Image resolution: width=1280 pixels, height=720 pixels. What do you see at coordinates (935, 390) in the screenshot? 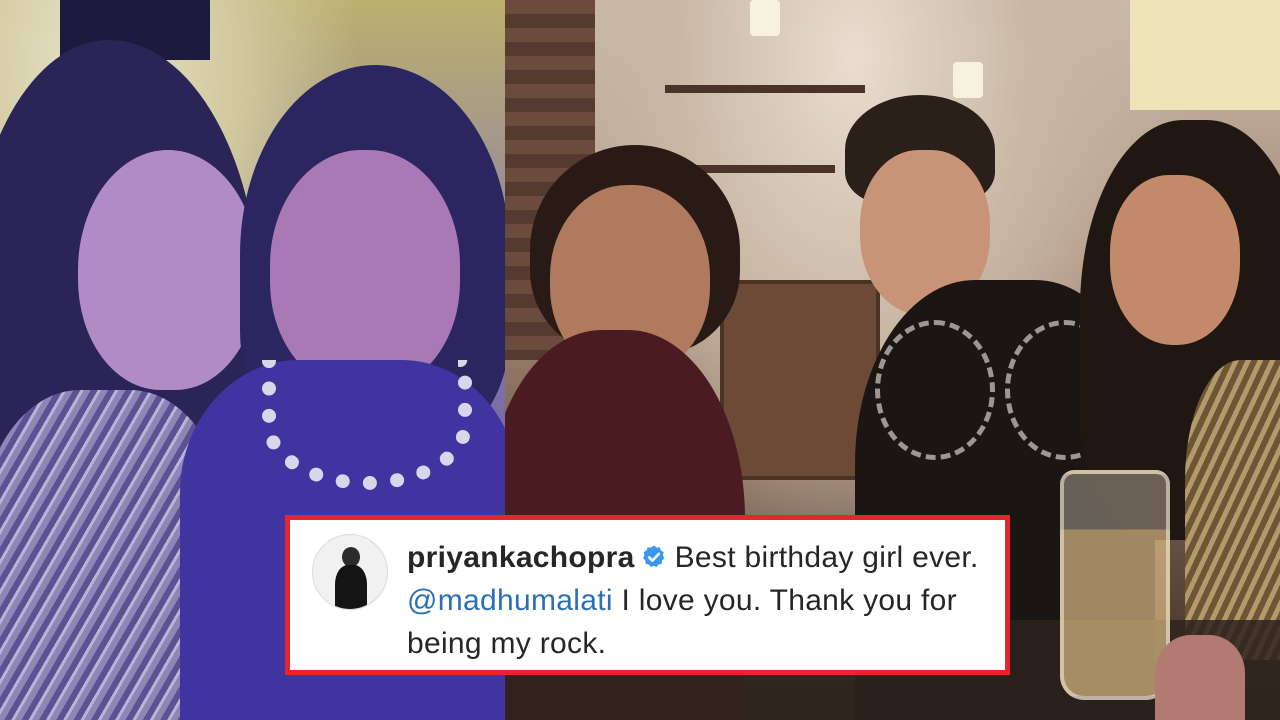
I see `shirt-embroidery` at bounding box center [935, 390].